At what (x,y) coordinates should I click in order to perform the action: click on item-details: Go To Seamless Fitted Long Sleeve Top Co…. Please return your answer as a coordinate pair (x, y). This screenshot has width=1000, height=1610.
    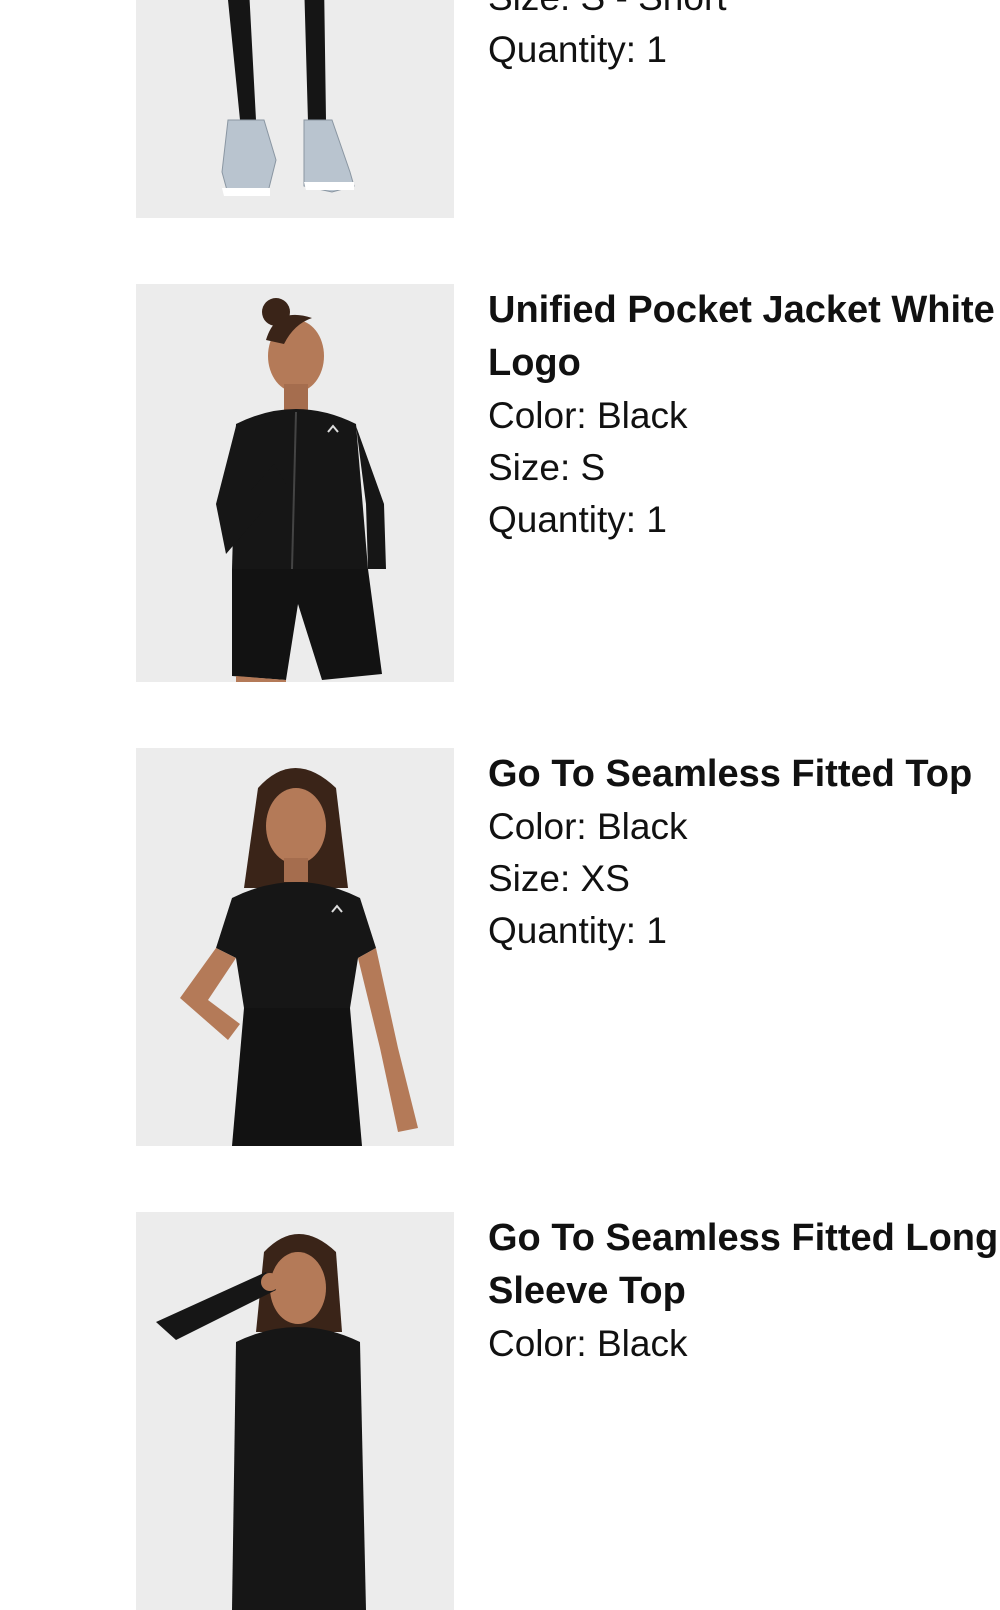
    Looking at the image, I should click on (744, 1291).